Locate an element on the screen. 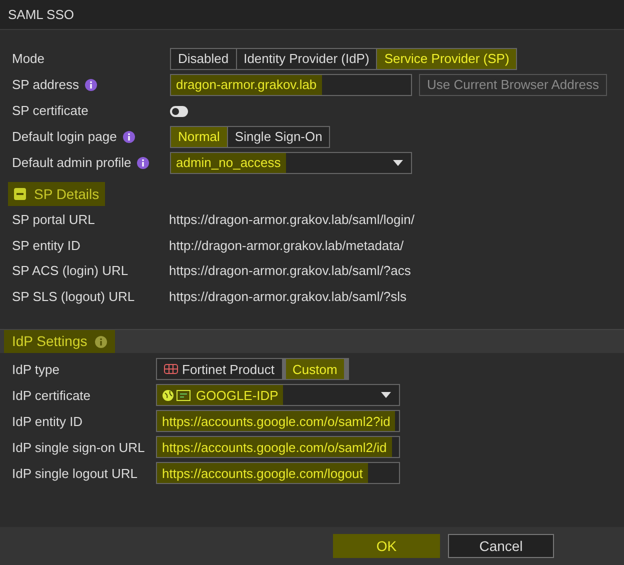  segment-button: Service Provider (SP) is located at coordinates (446, 59).